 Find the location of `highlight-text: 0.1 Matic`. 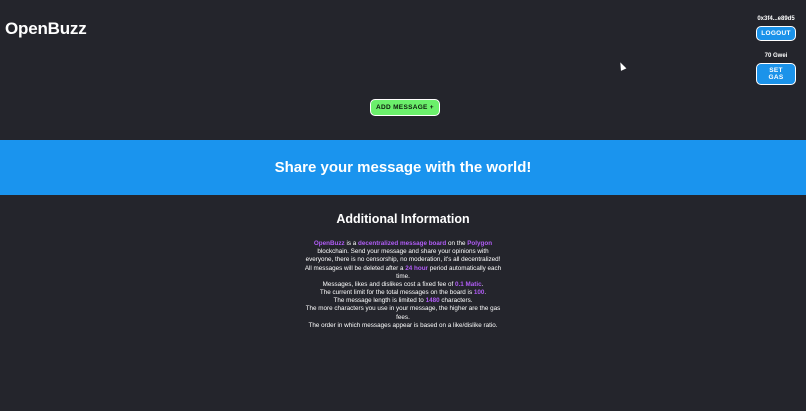

highlight-text: 0.1 Matic is located at coordinates (468, 284).